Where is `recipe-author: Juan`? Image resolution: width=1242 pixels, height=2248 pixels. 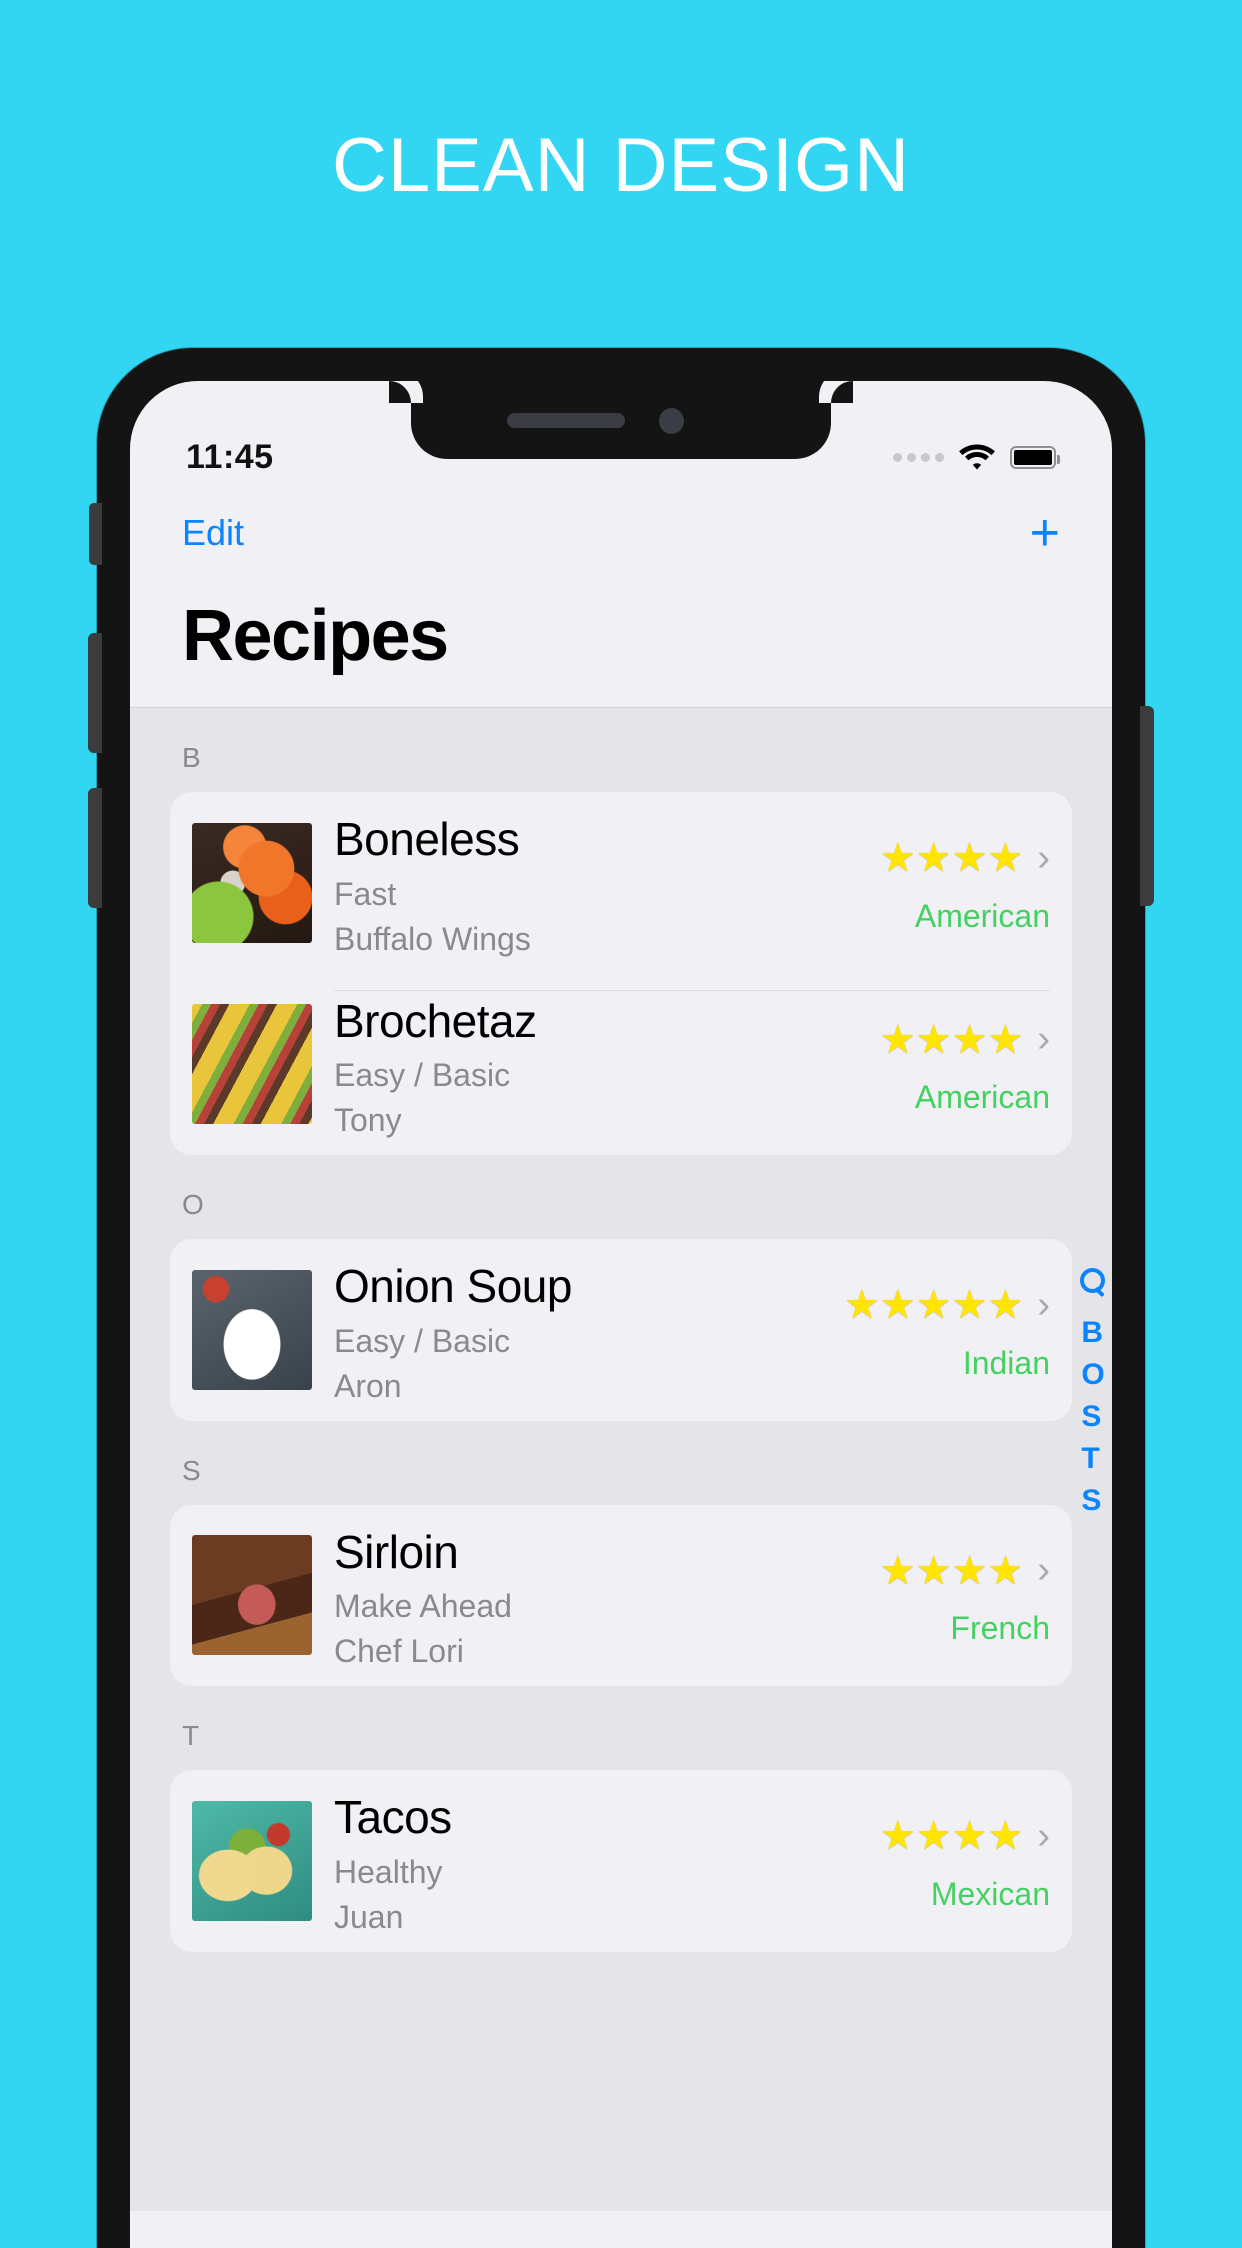 recipe-author: Juan is located at coordinates (369, 1916).